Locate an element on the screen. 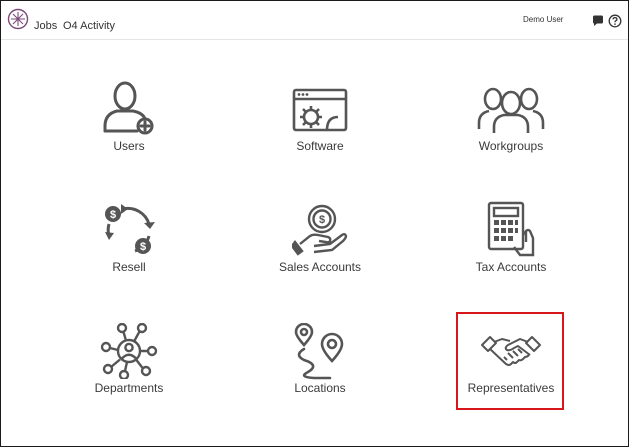 The image size is (629, 447). hand-coin-icon: $ is located at coordinates (320, 230).